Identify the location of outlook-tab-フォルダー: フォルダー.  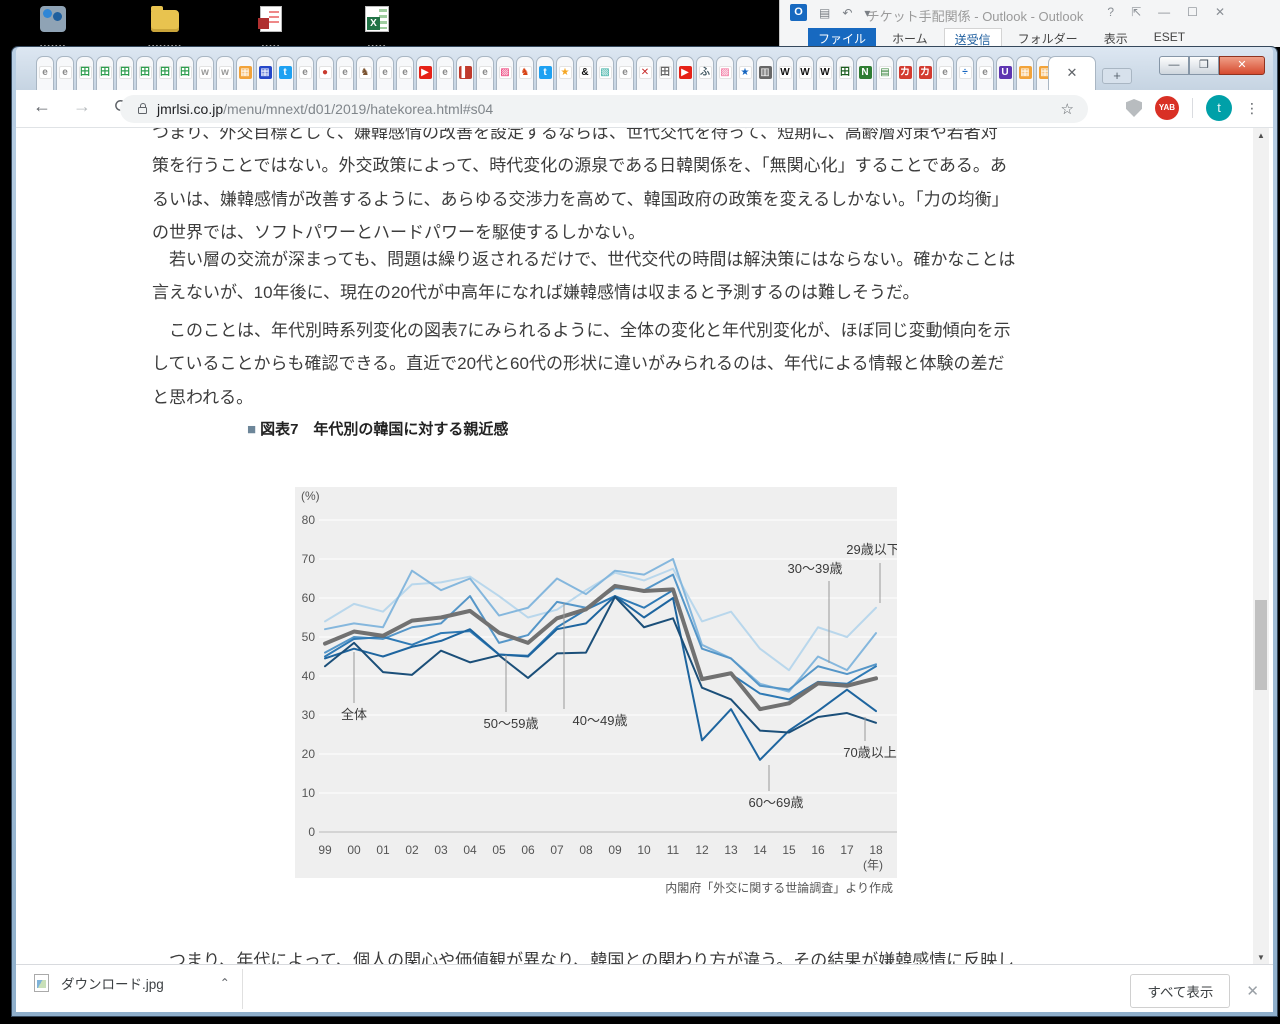
(1048, 37).